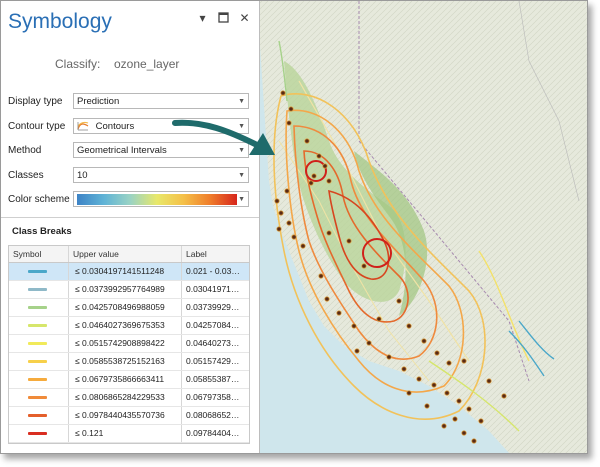 The height and width of the screenshot is (467, 600). Describe the element at coordinates (202, 18) in the screenshot. I see `pane-menu-icon: ▾` at that location.